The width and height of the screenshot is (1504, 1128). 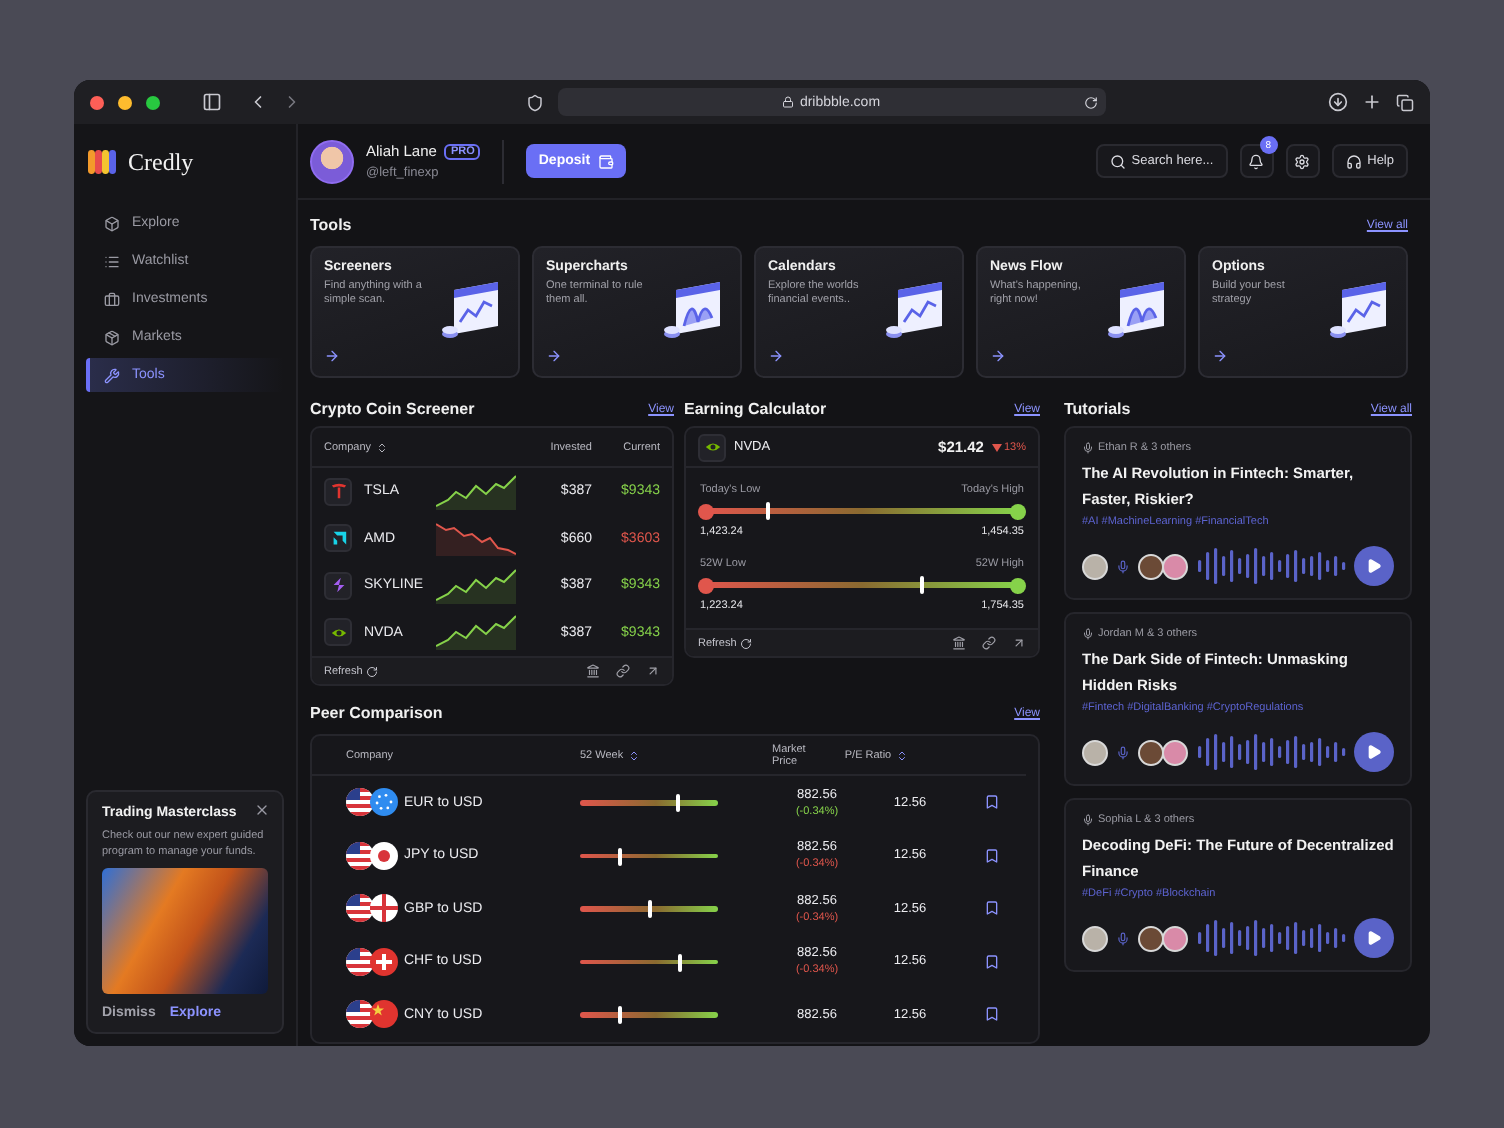 What do you see at coordinates (376, 713) in the screenshot?
I see `section-title: Peer Comparison` at bounding box center [376, 713].